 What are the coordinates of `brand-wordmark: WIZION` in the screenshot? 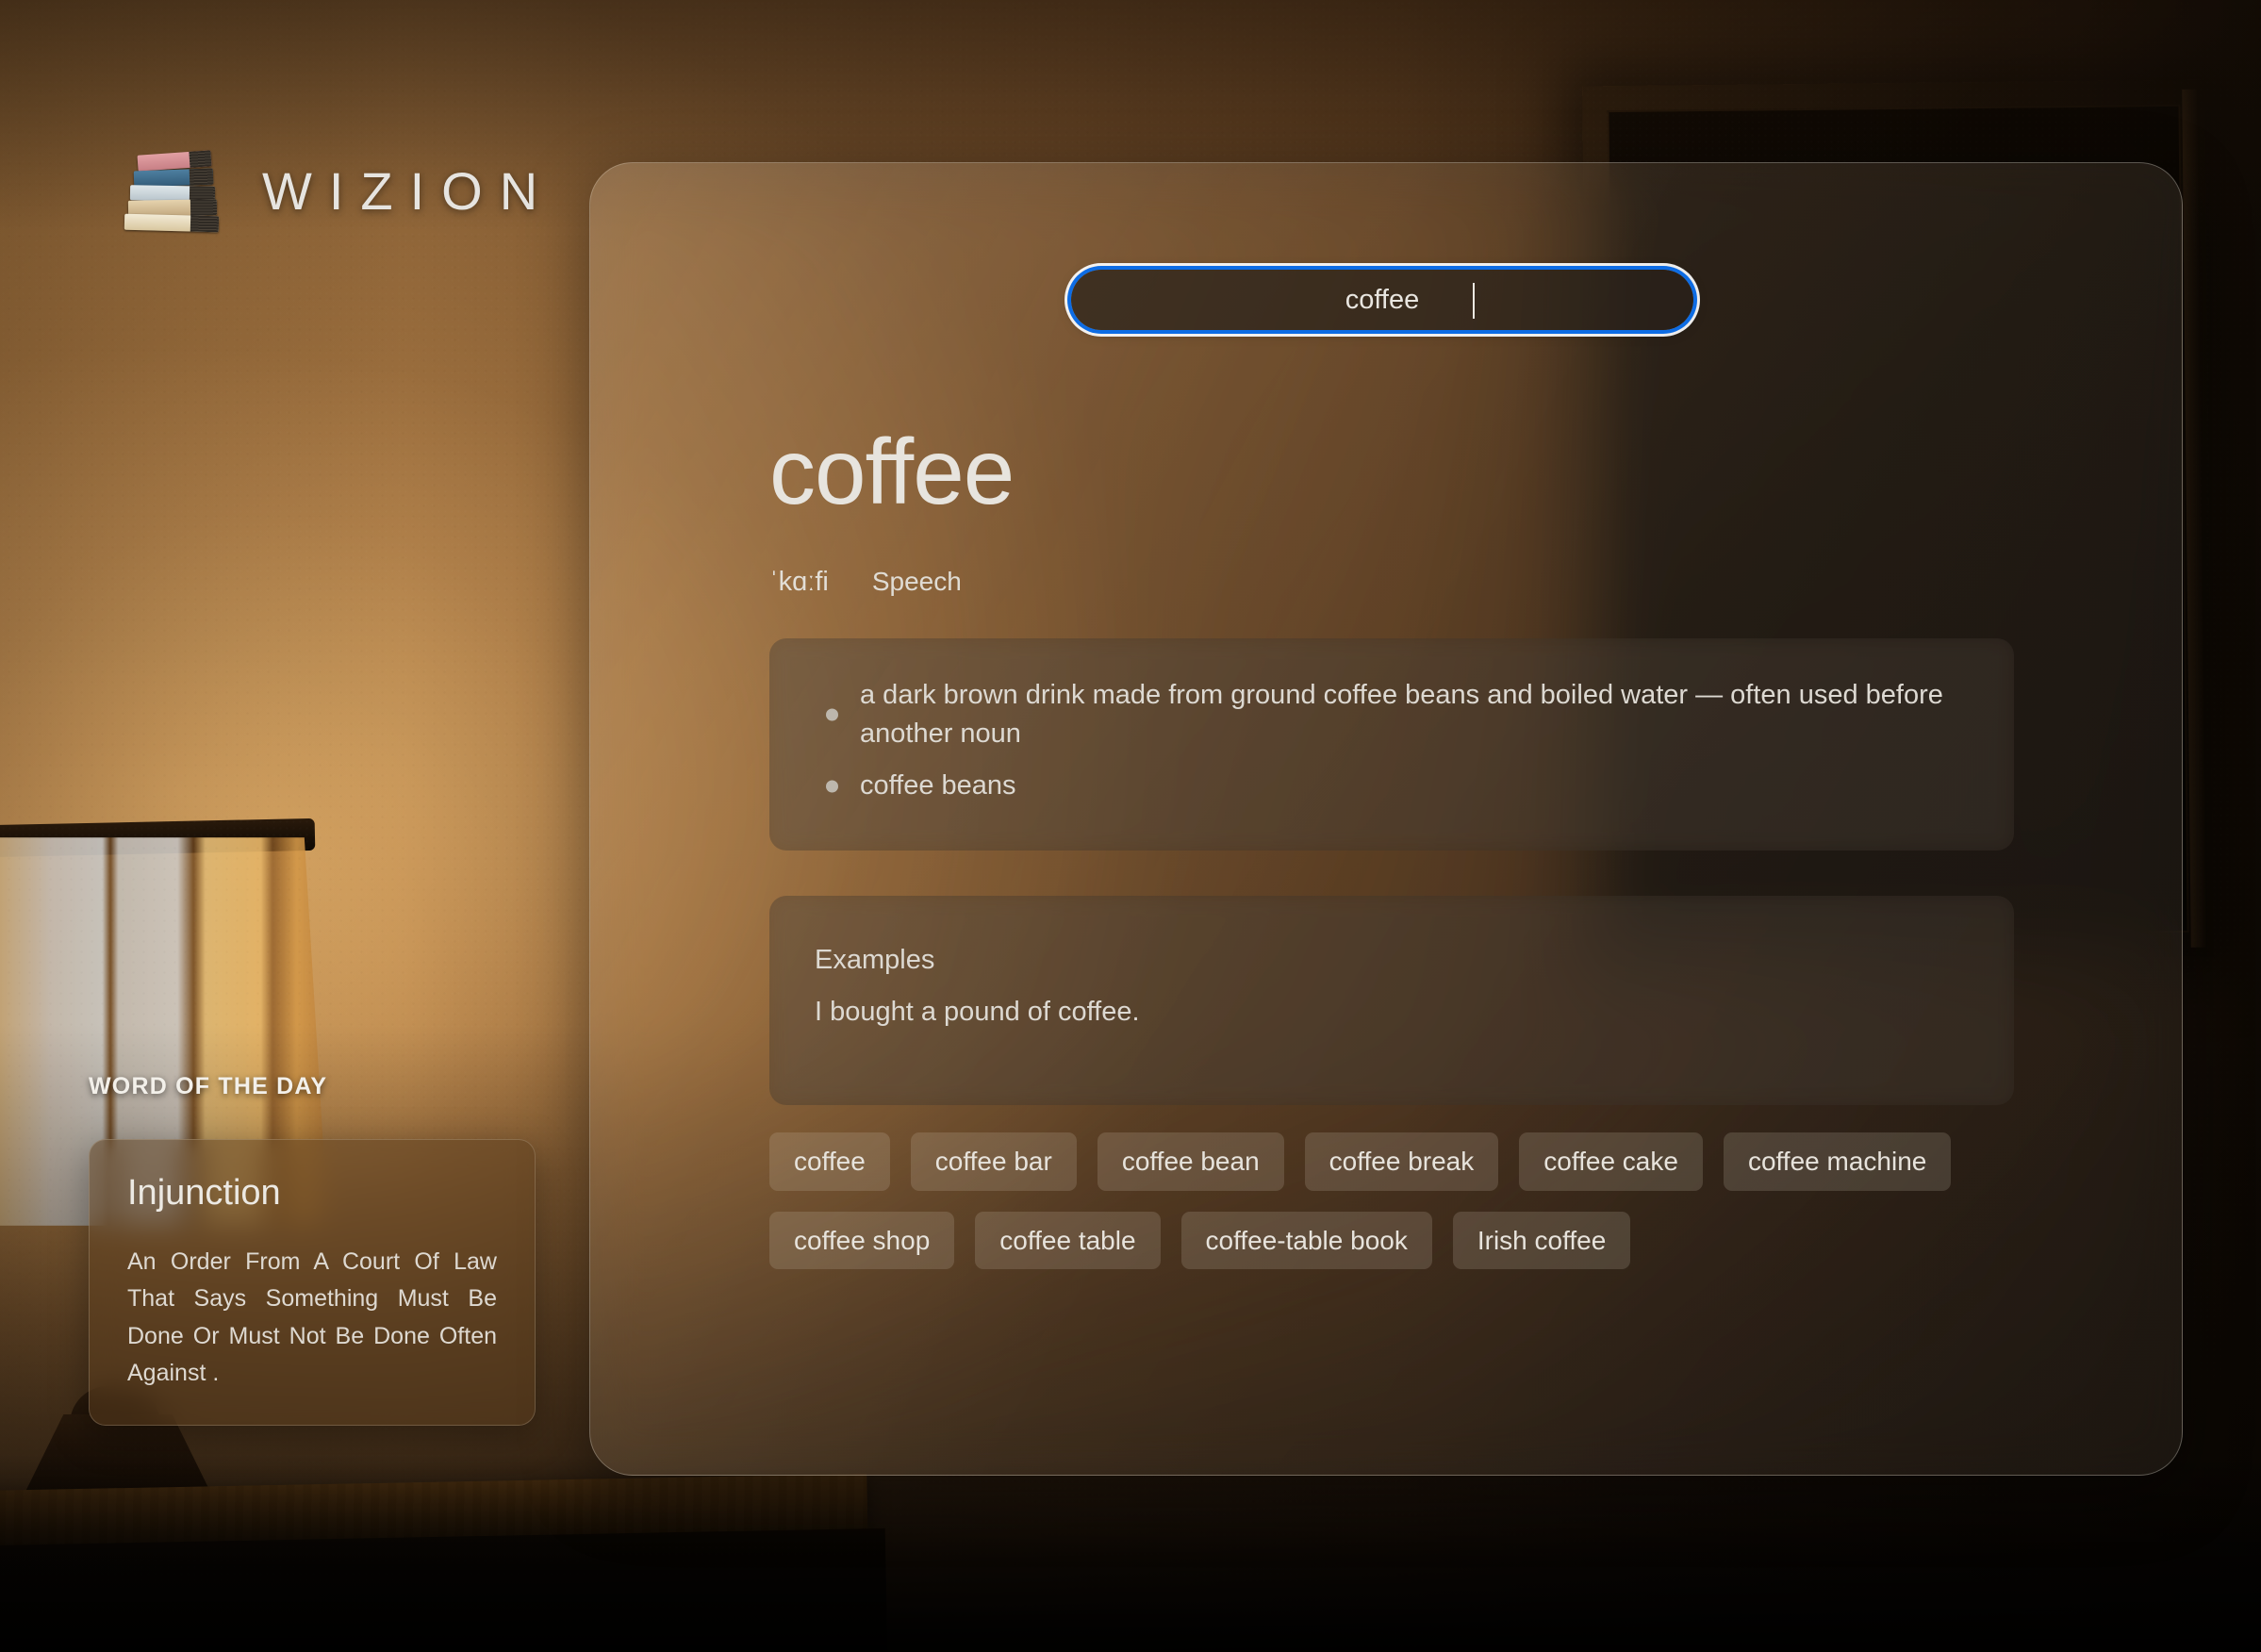 It's located at (408, 191).